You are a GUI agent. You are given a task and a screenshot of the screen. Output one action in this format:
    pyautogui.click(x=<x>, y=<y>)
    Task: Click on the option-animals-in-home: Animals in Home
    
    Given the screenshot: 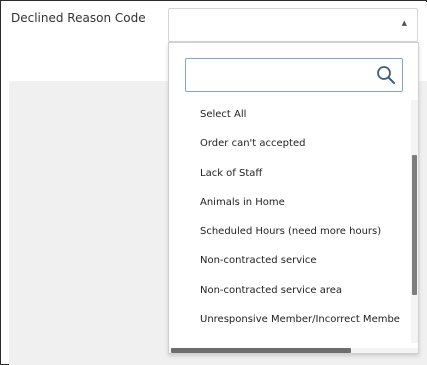 What is the action you would take?
    pyautogui.click(x=290, y=202)
    